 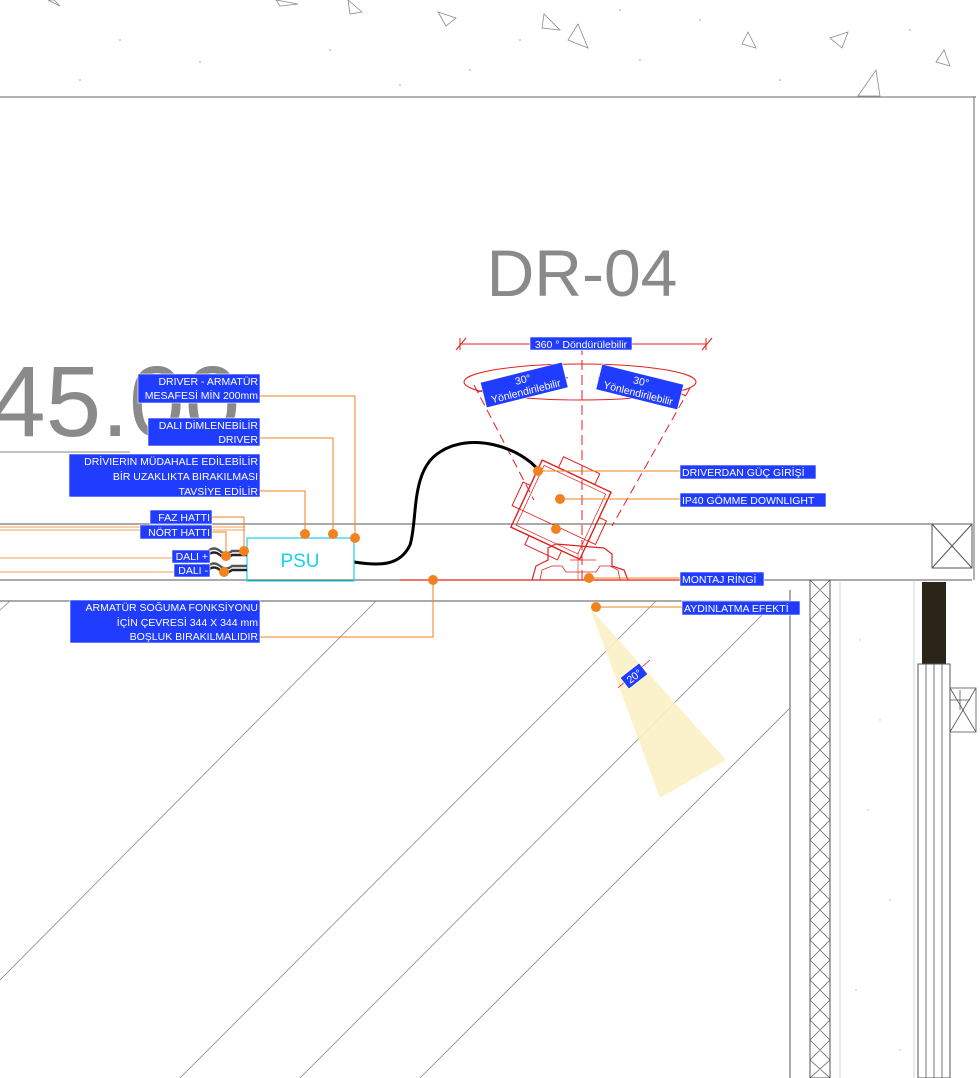 I want to click on label-nort: NÖRT HATTI, so click(x=176, y=532).